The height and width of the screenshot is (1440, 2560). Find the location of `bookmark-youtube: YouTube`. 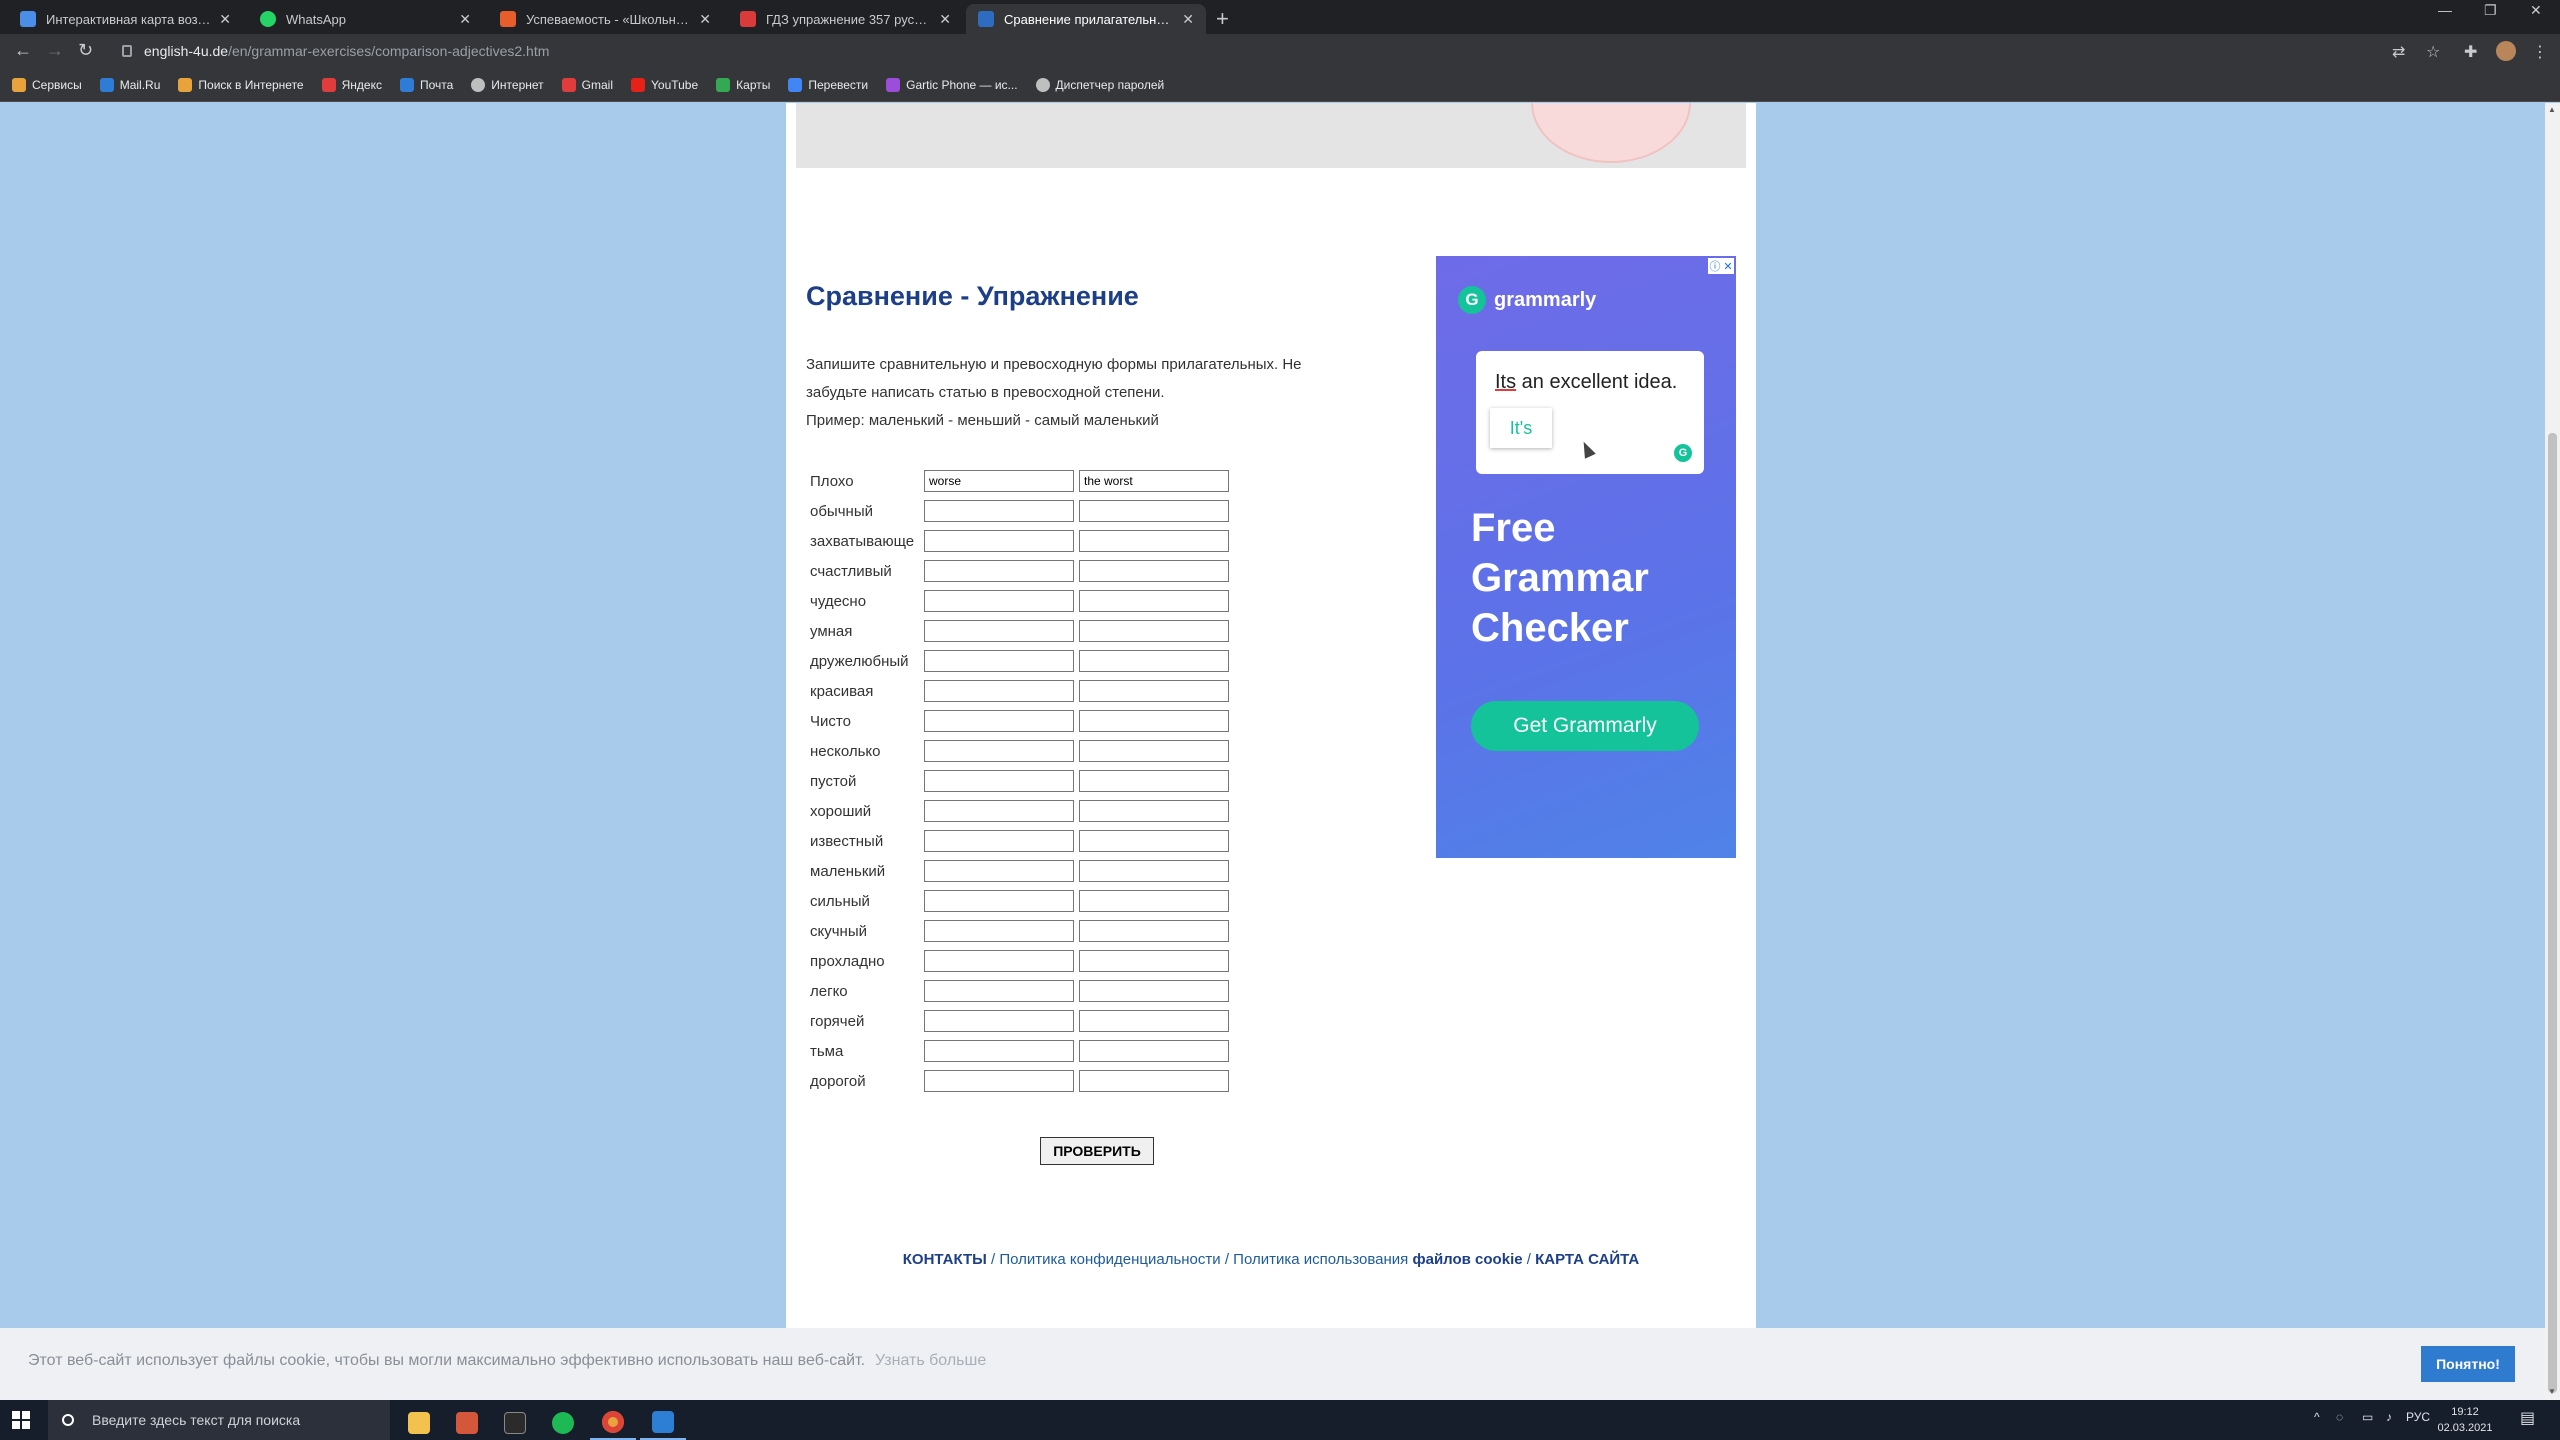

bookmark-youtube: YouTube is located at coordinates (664, 84).